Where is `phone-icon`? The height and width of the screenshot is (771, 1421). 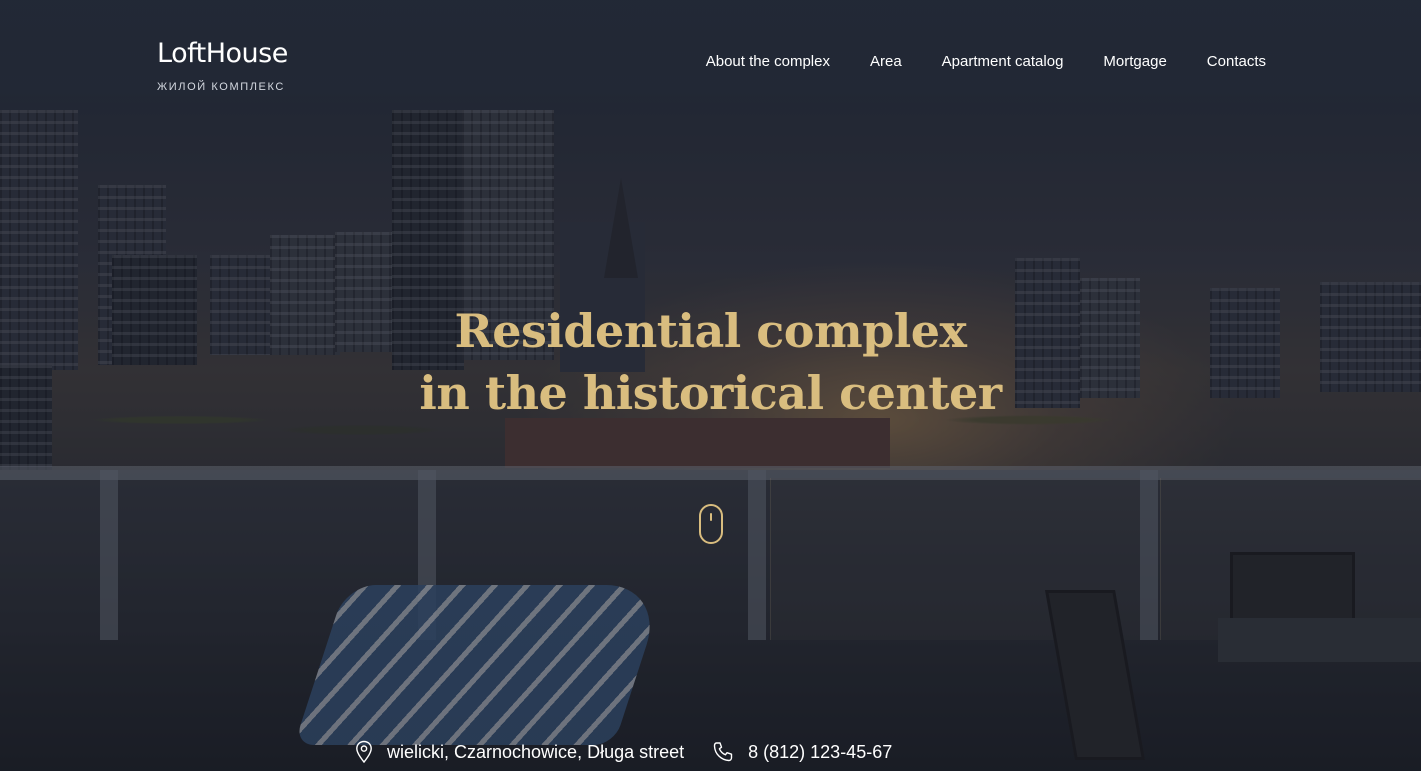
phone-icon is located at coordinates (723, 752).